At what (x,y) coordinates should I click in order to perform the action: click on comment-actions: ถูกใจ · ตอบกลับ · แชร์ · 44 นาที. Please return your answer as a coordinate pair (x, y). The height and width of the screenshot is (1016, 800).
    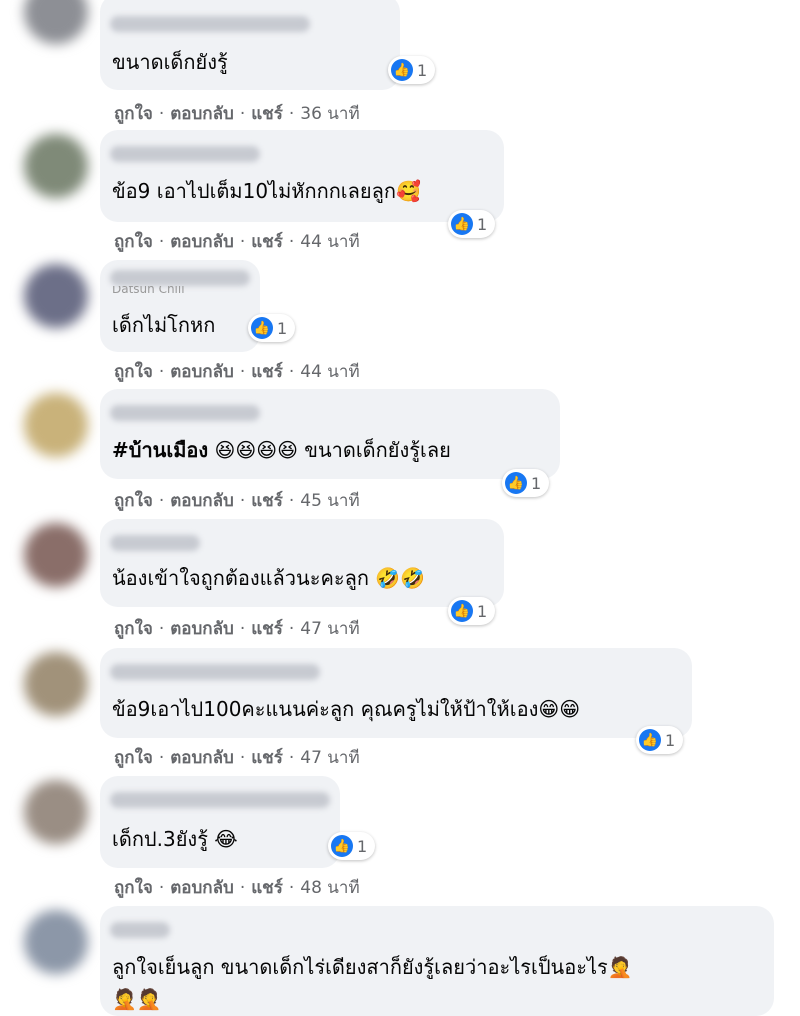
    Looking at the image, I should click on (237, 241).